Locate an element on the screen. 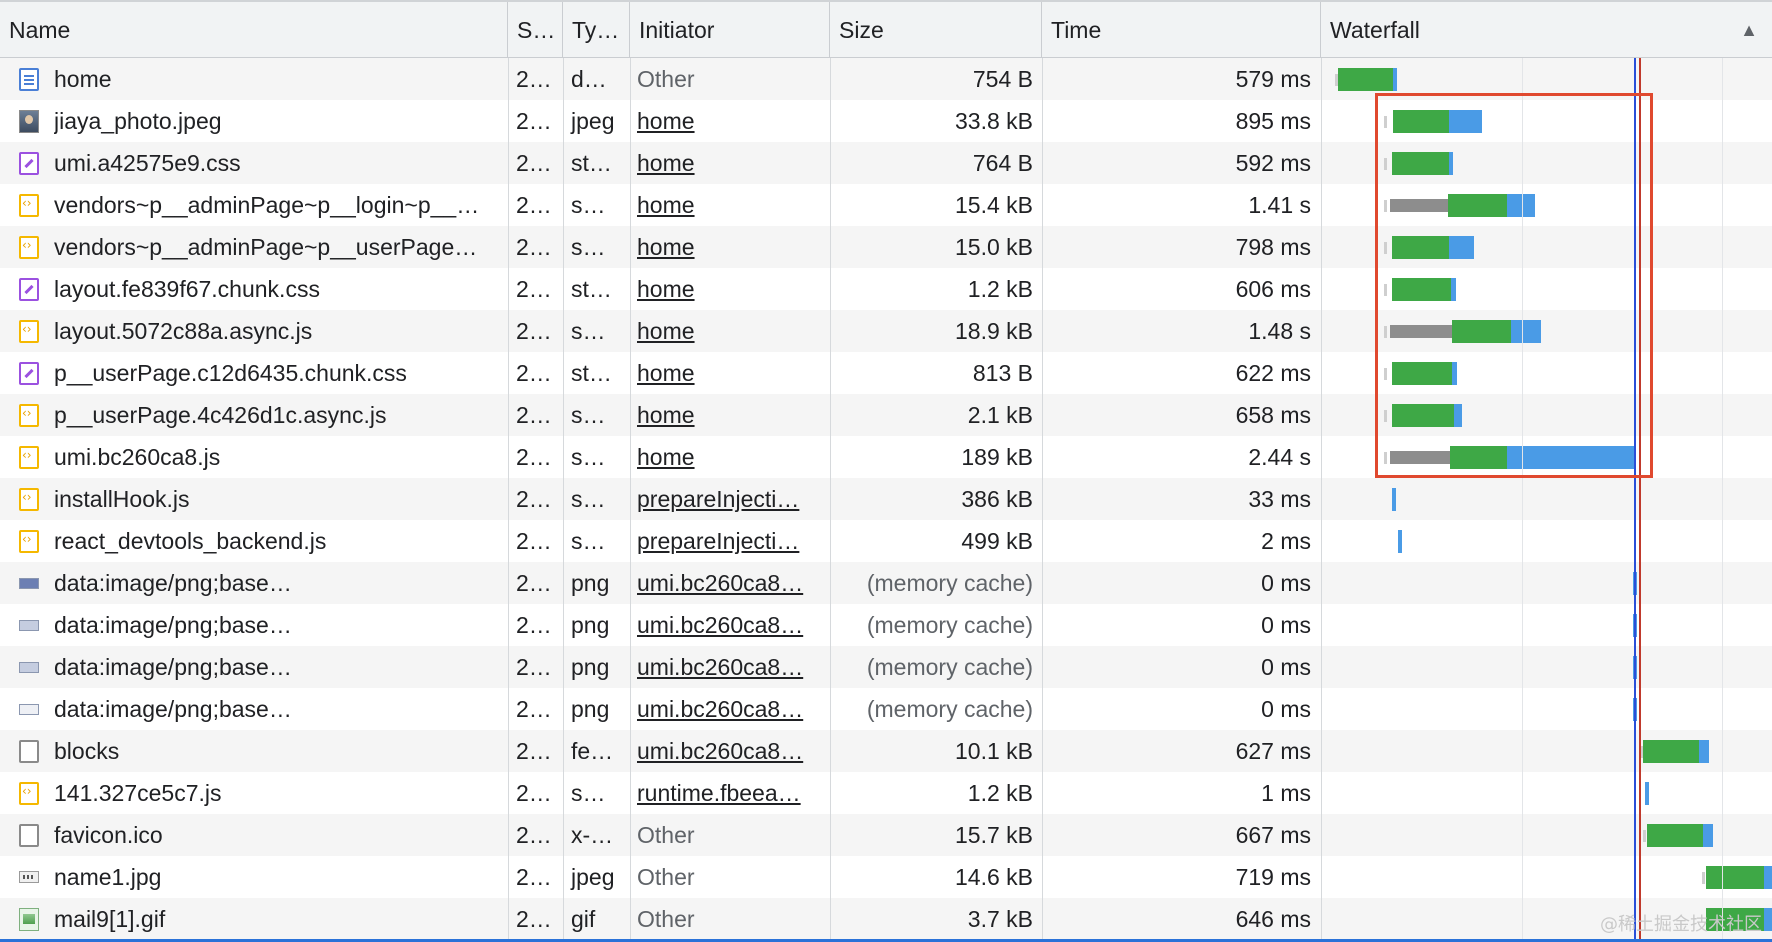 The width and height of the screenshot is (1772, 942). request-row: blocks 2… fe… umi.bc260ca8… 10.1 kB 627 ms is located at coordinates (886, 751).